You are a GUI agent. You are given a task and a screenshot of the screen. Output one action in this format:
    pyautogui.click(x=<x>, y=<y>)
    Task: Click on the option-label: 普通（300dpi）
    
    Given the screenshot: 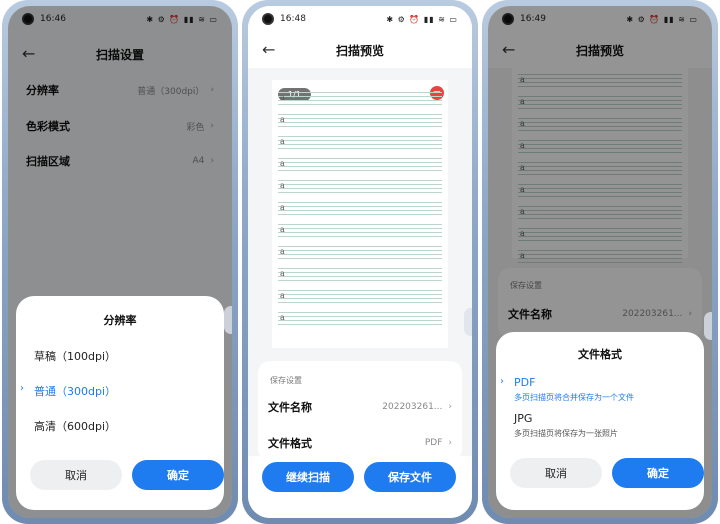 What is the action you would take?
    pyautogui.click(x=75, y=391)
    